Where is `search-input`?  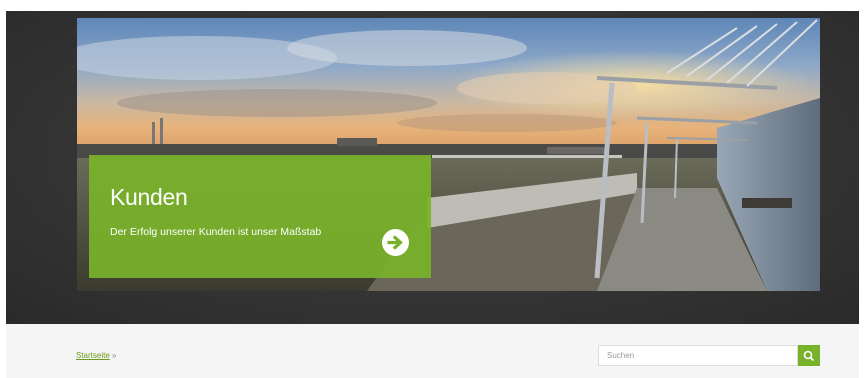
search-input is located at coordinates (698, 355).